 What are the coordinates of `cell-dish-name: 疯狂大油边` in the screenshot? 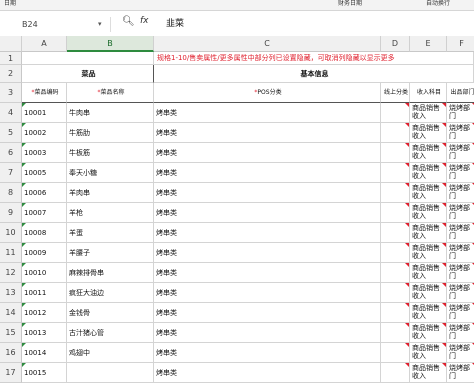 It's located at (110, 293).